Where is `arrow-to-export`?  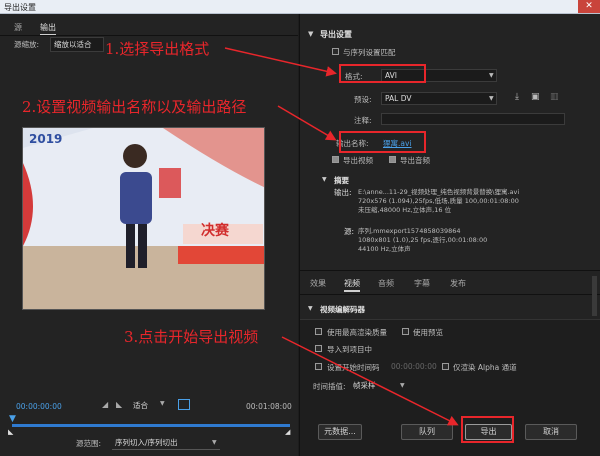
arrow-to-export is located at coordinates (370, 381).